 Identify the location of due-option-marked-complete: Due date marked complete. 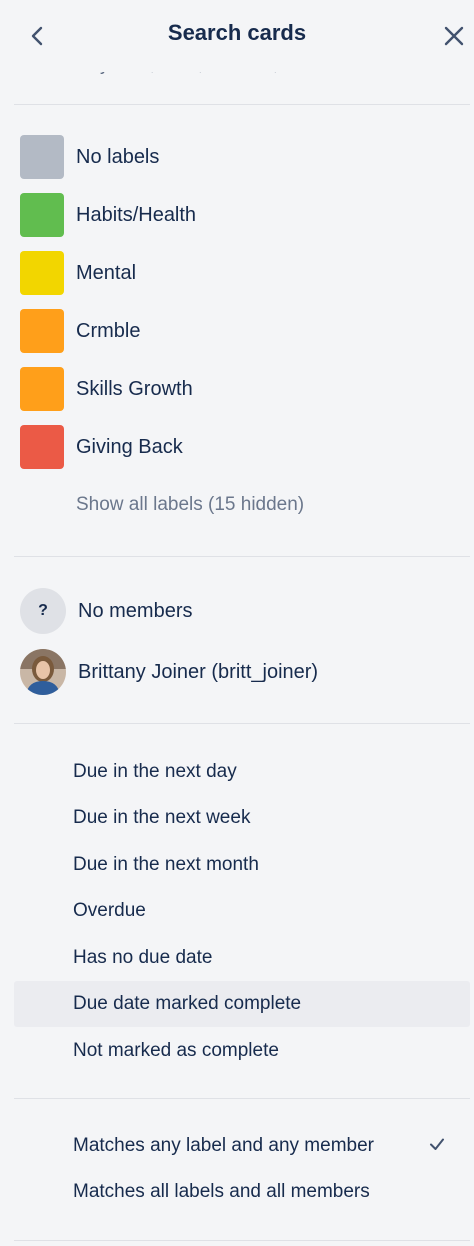
(242, 1004).